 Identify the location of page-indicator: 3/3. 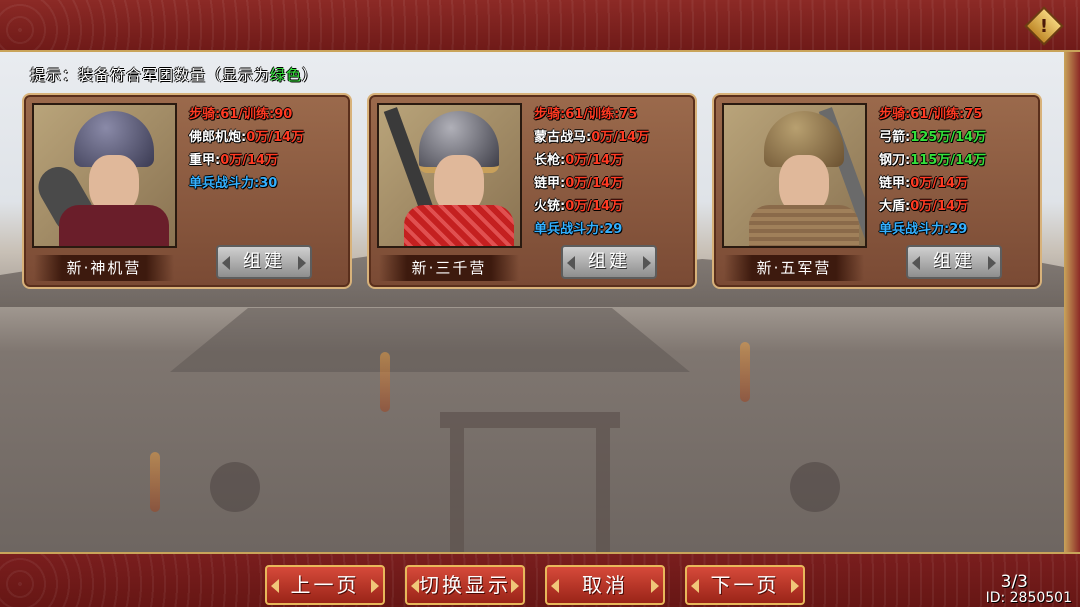
(1014, 582).